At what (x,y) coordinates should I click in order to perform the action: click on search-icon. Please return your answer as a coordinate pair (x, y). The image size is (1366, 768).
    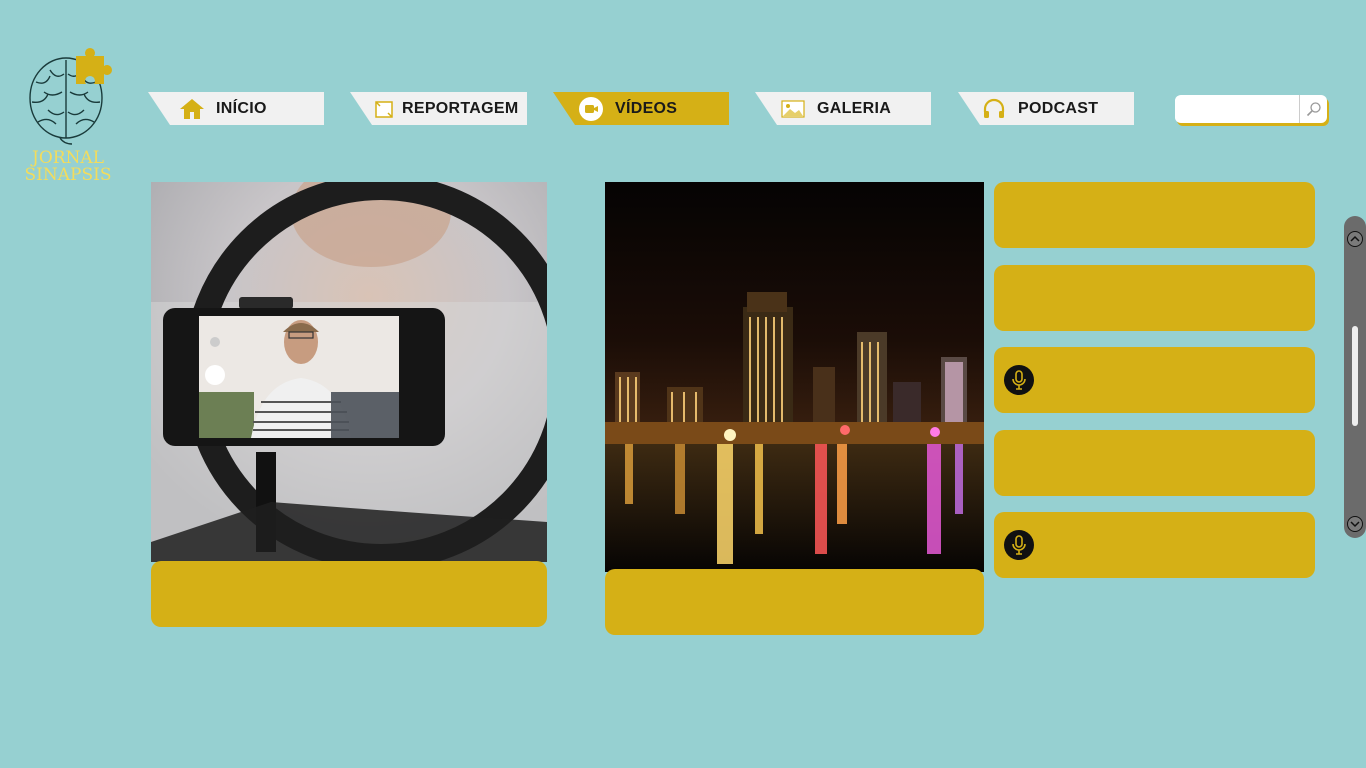
    Looking at the image, I should click on (1313, 109).